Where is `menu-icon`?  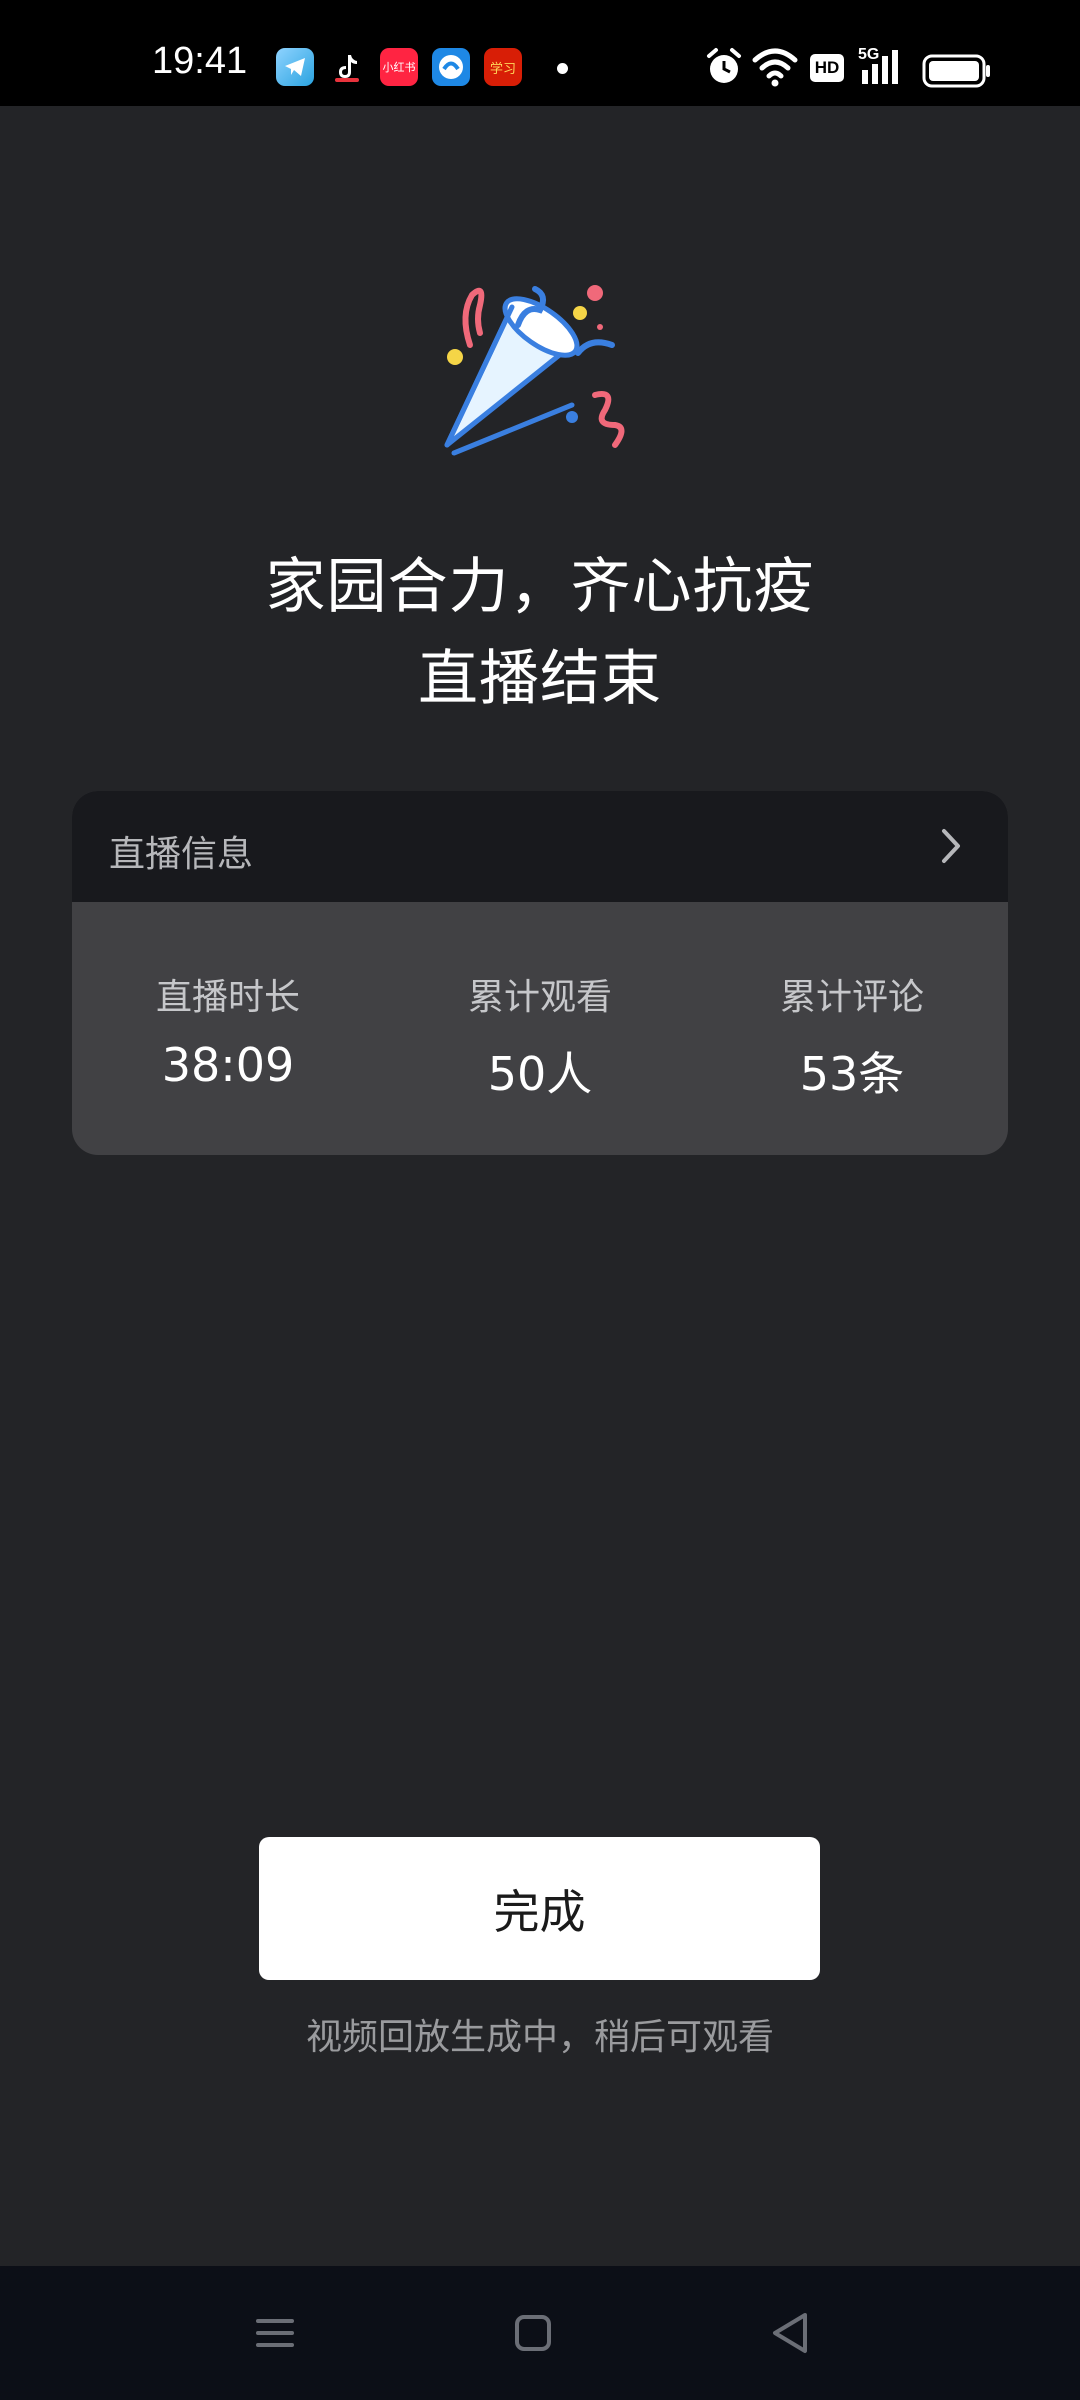 menu-icon is located at coordinates (275, 2333).